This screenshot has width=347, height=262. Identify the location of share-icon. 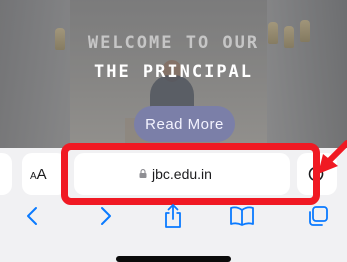
(173, 216).